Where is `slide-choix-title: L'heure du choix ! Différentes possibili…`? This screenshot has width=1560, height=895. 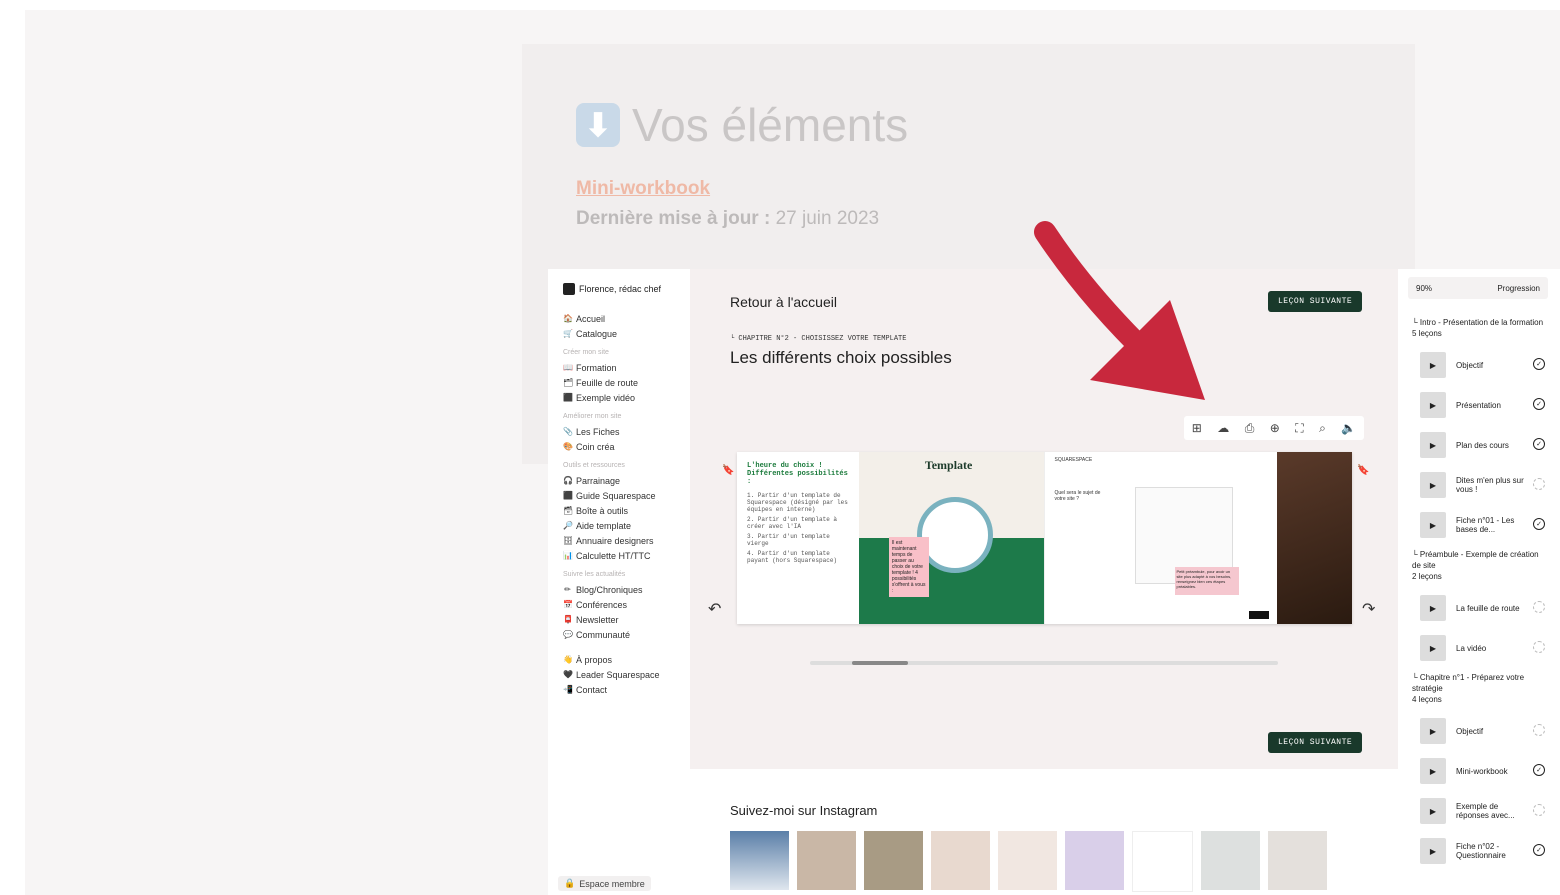 slide-choix-title: L'heure du choix ! Différentes possibili… is located at coordinates (797, 474).